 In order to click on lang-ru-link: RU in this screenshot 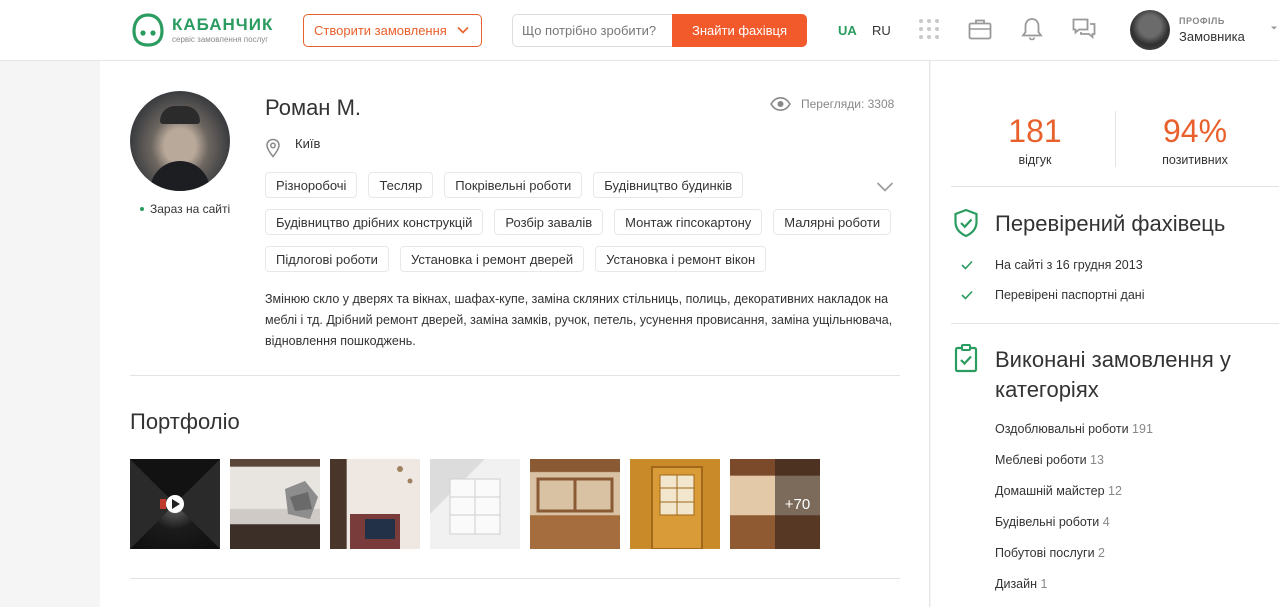, I will do `click(881, 30)`.